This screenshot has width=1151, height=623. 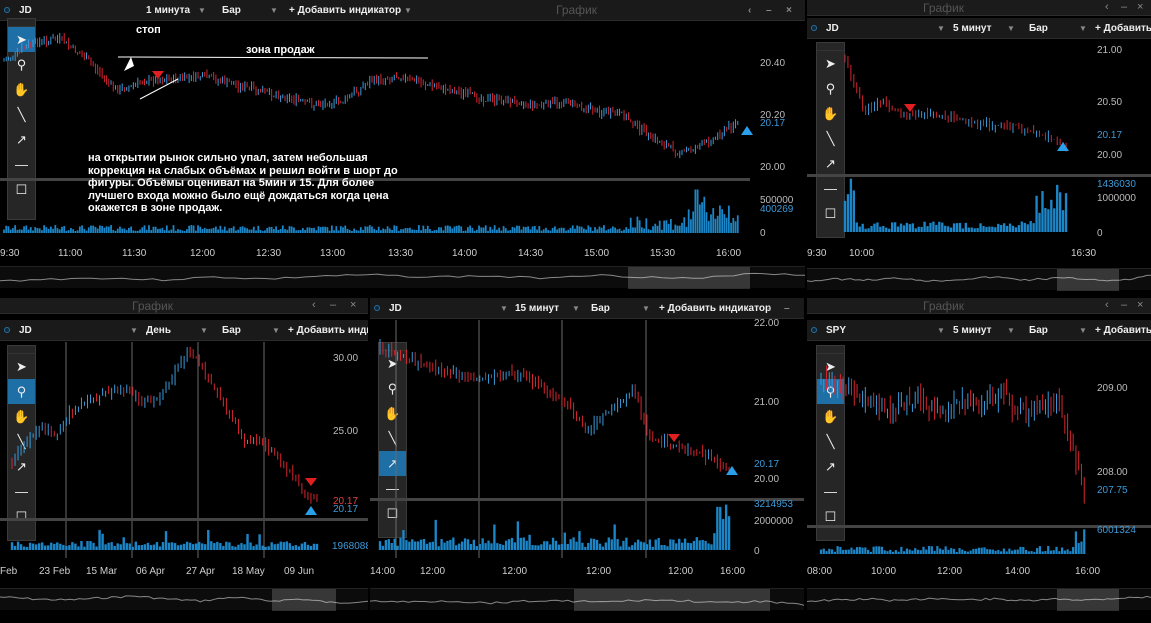 I want to click on add-indicator-button: + Добавить индикато, so click(x=328, y=330).